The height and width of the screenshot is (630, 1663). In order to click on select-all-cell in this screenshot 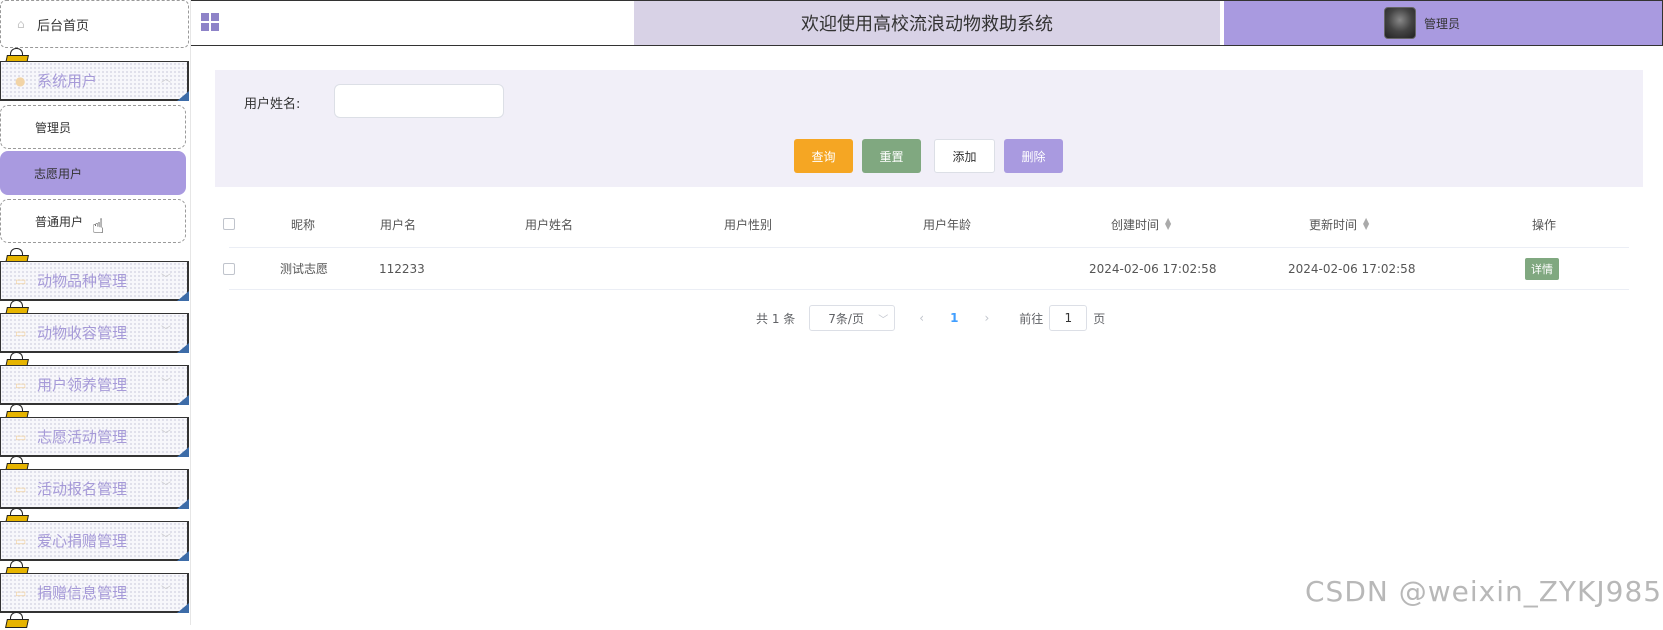, I will do `click(229, 224)`.